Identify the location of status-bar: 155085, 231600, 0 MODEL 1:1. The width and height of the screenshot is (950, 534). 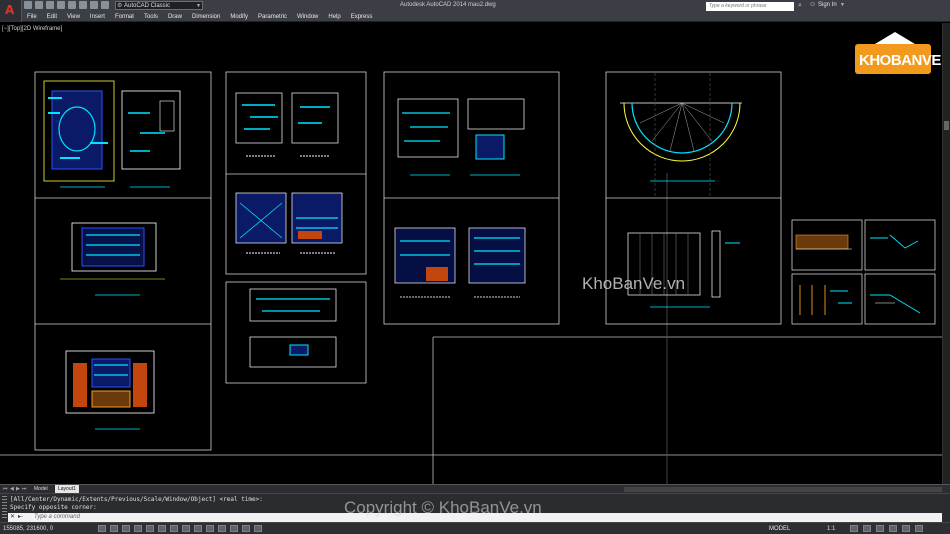
(475, 528).